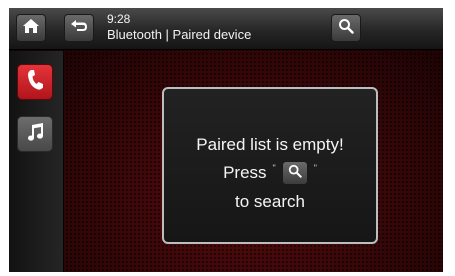 This screenshot has width=455, height=276. I want to click on search-button, so click(346, 28).